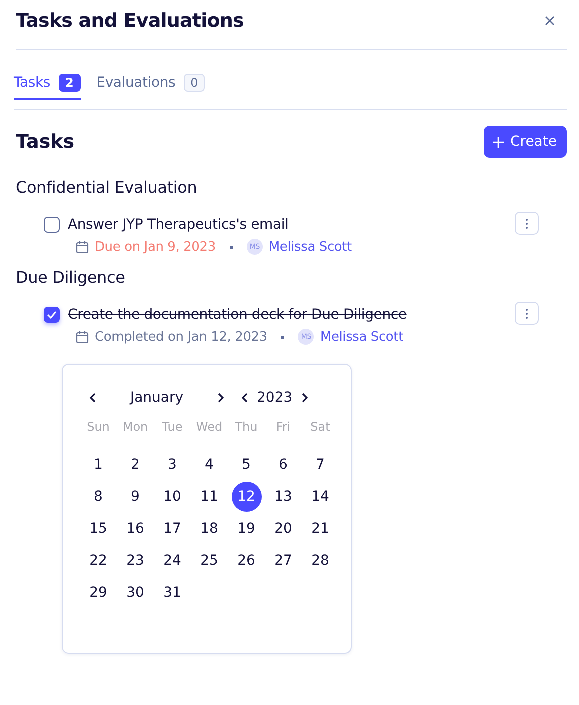  I want to click on calendar-day: 14, so click(321, 497).